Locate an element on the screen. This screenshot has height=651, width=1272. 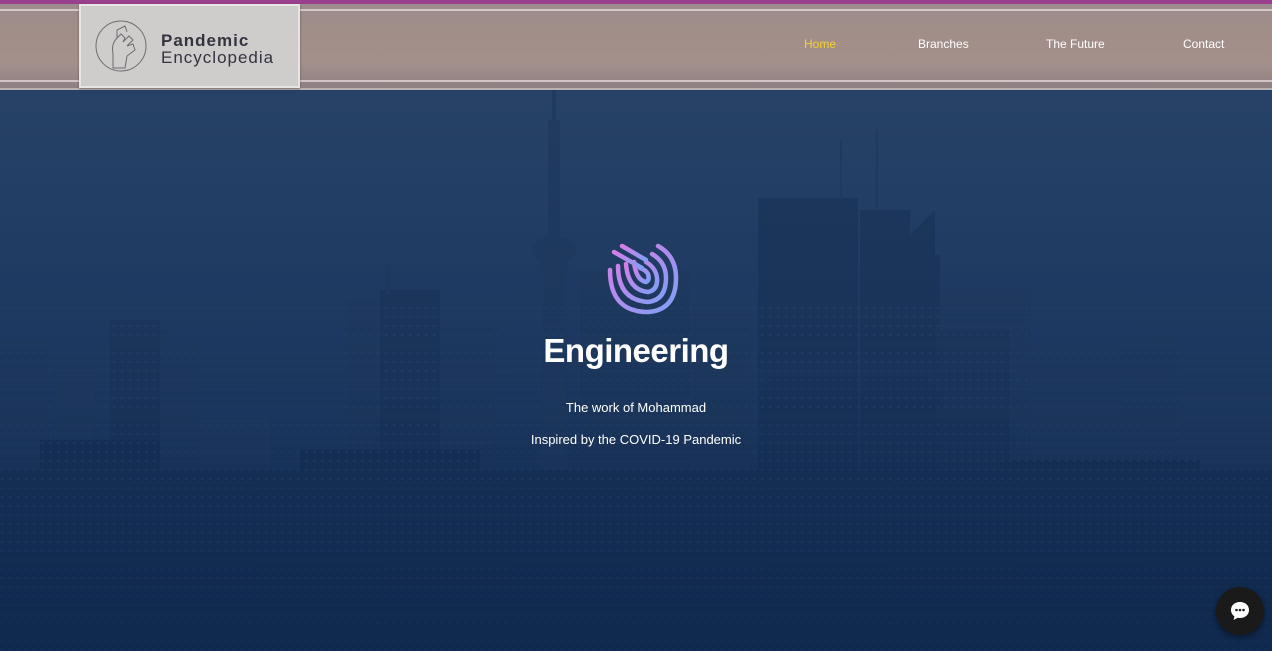
nav-contact: Contact is located at coordinates (1203, 44).